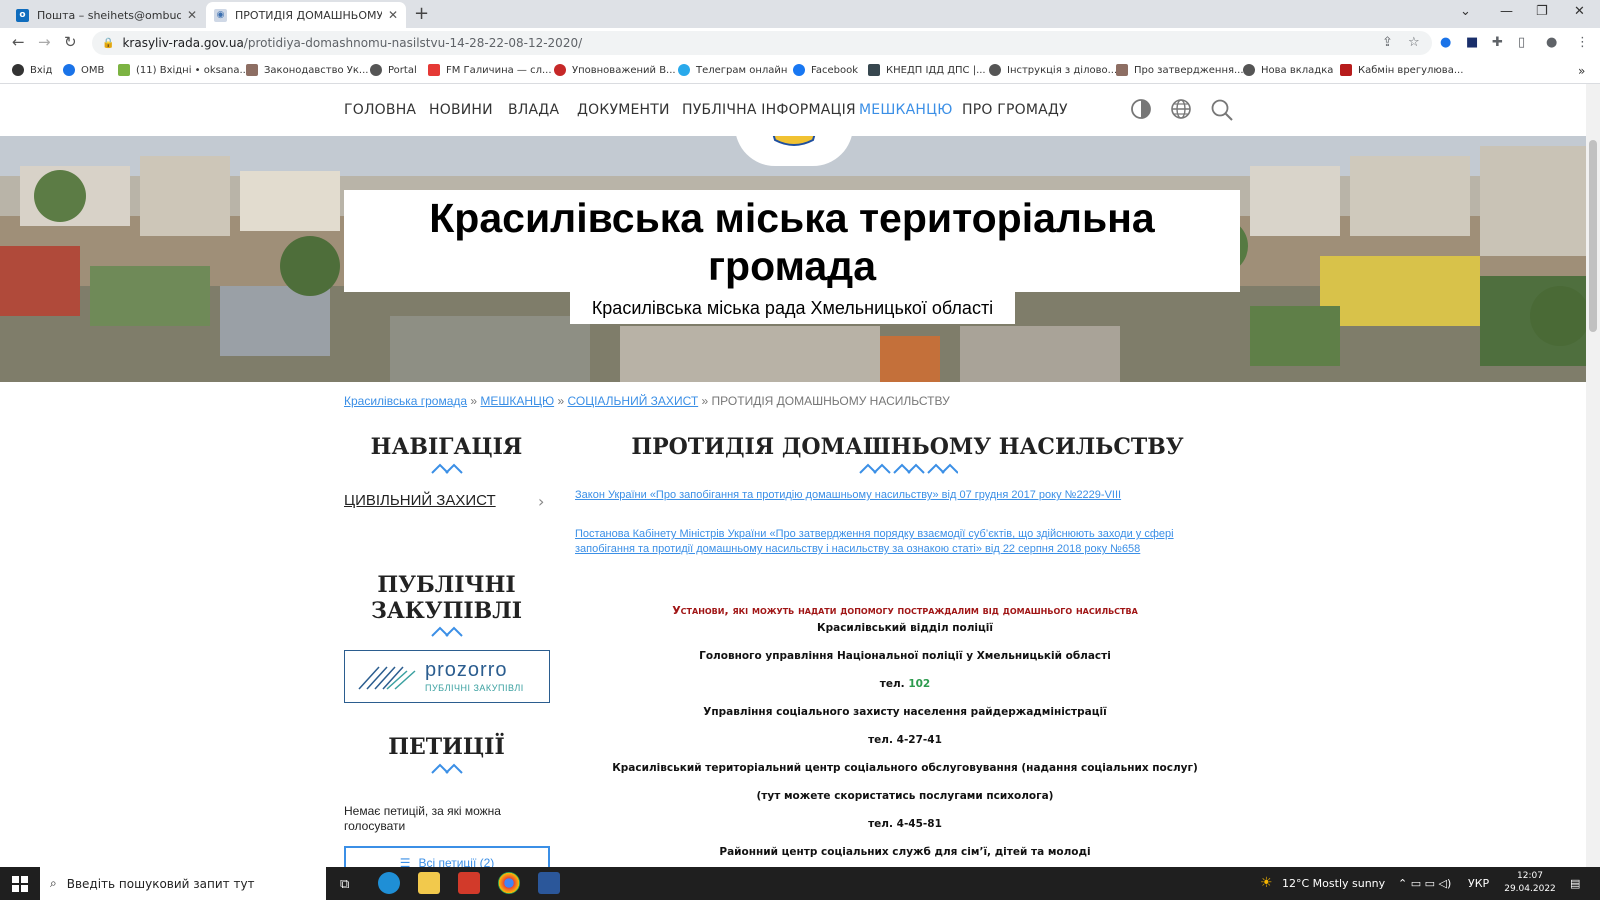  What do you see at coordinates (41, 70) in the screenshot?
I see `bookmark-label: Вхід` at bounding box center [41, 70].